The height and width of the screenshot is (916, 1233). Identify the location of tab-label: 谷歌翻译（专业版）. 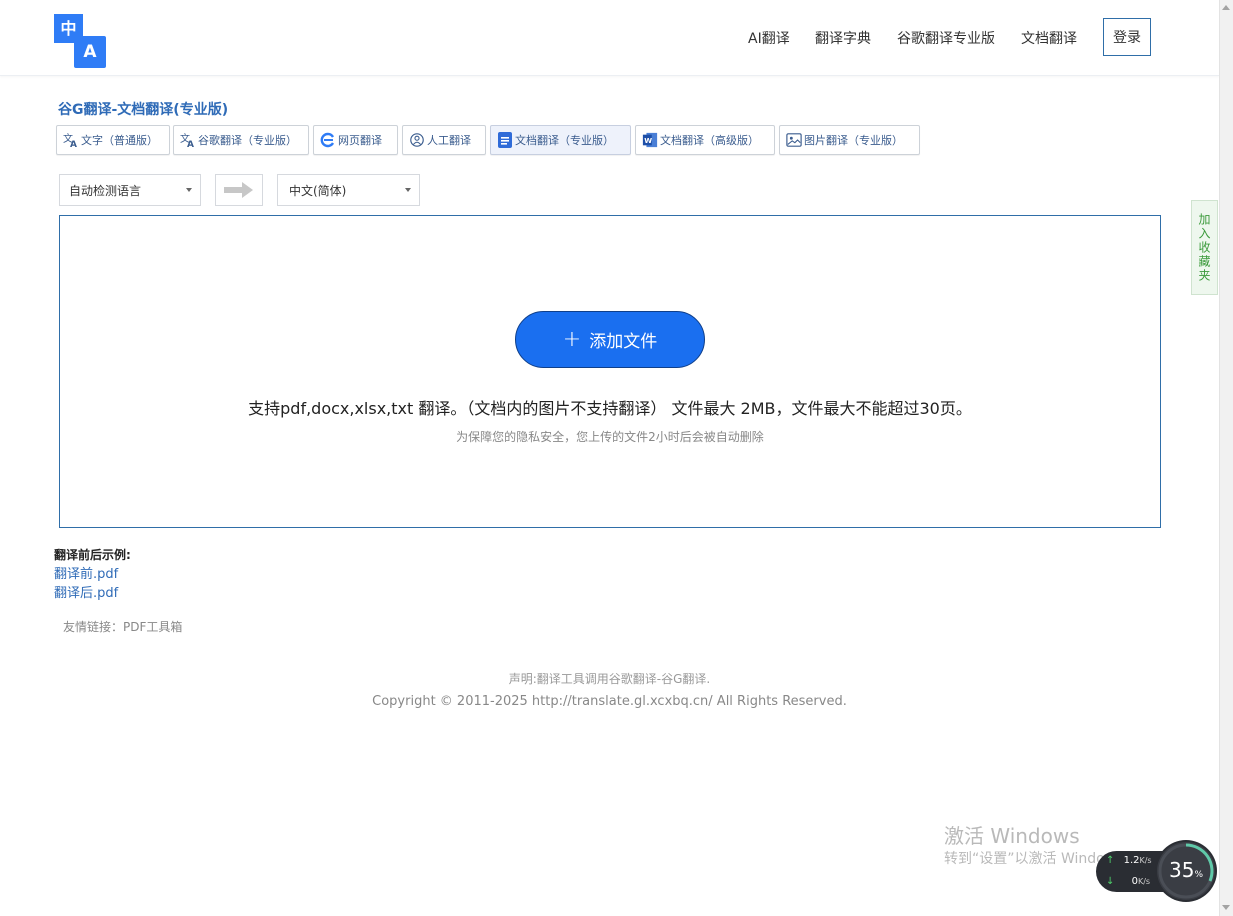
(247, 140).